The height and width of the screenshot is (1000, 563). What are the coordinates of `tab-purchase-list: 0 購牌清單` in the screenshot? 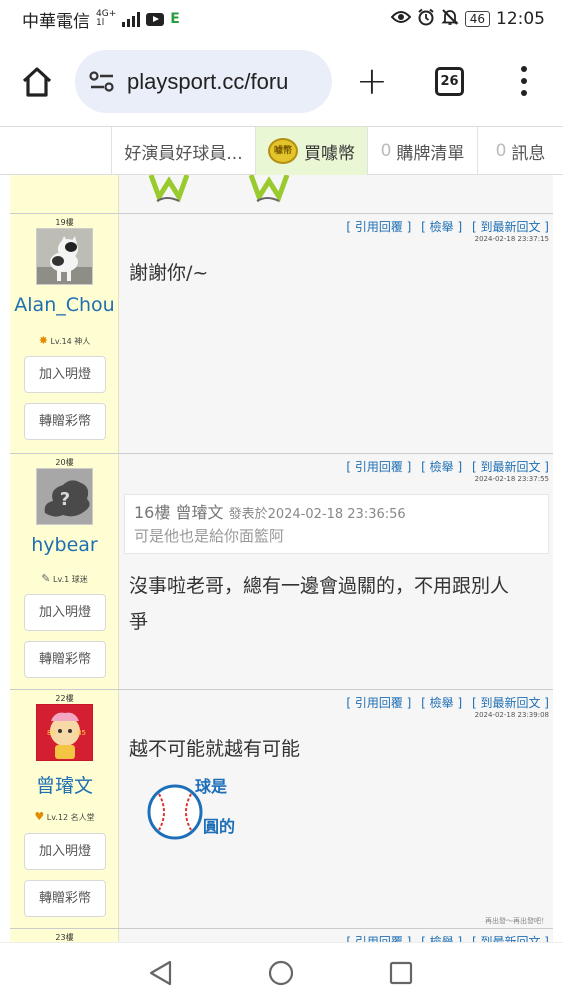 It's located at (422, 151).